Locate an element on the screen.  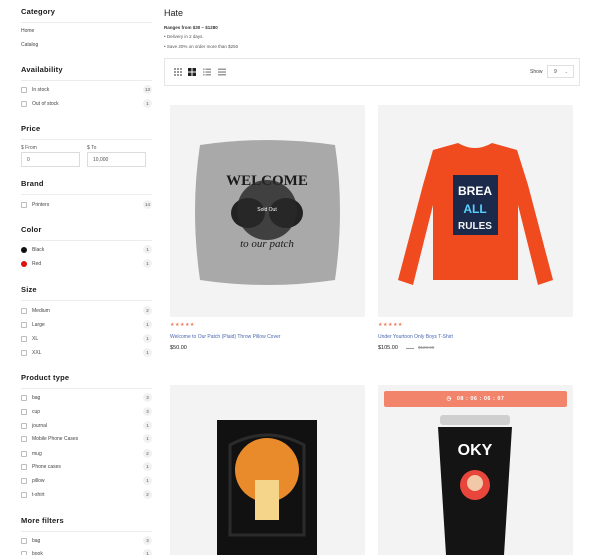
filter-label: cup is located at coordinates (36, 411).